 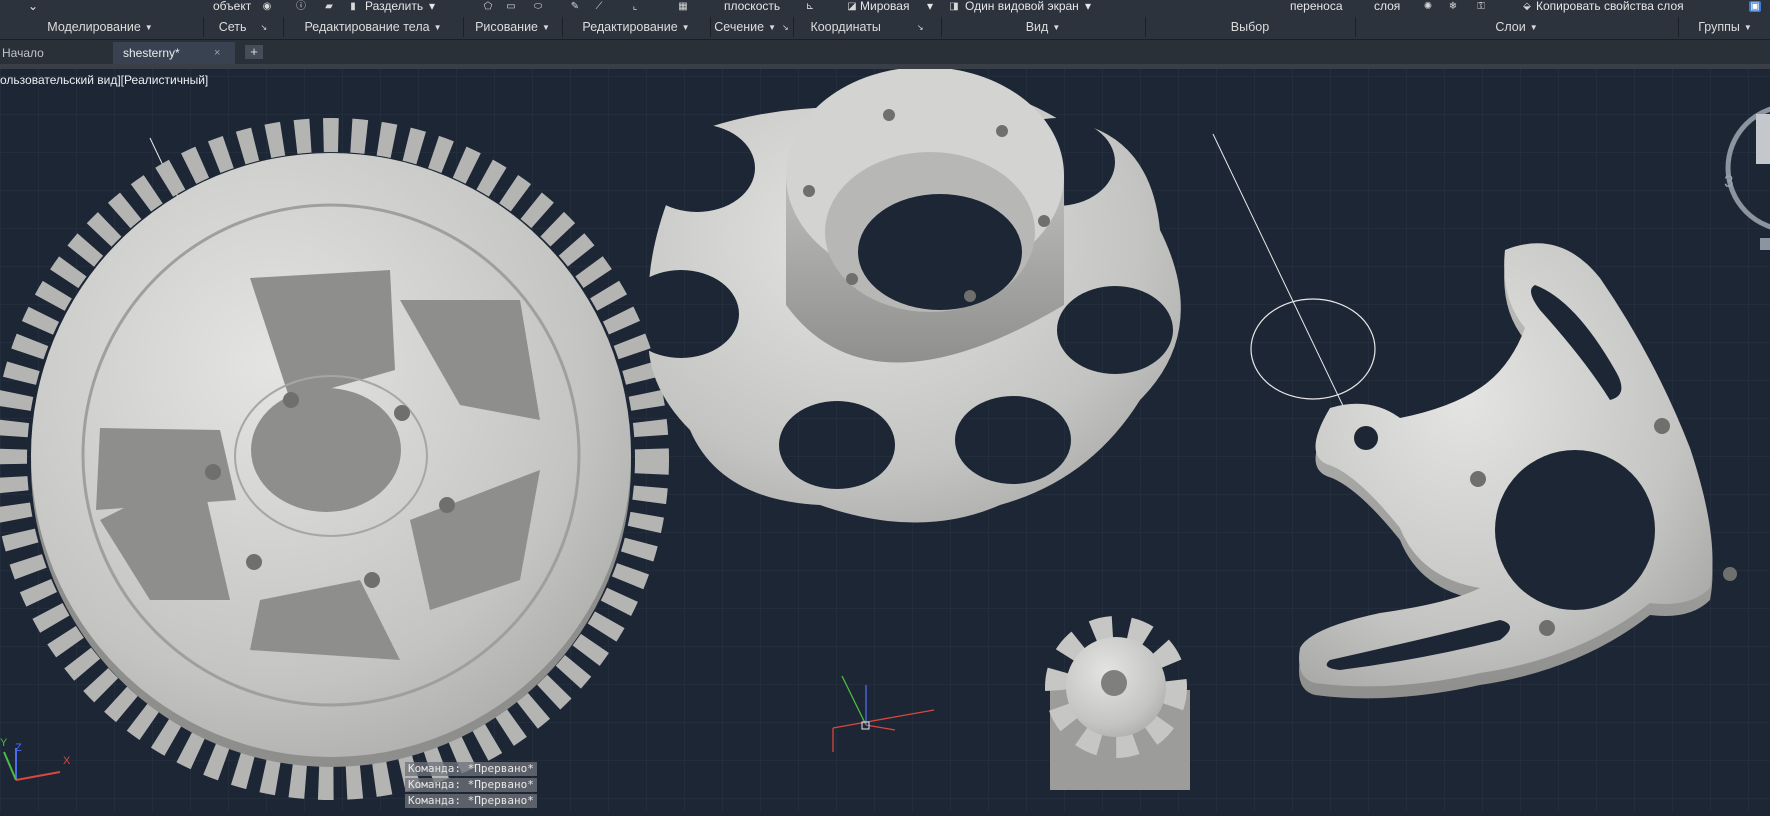 I want to click on viewport-config-dropdown-arrow: ▾, so click(x=1088, y=7).